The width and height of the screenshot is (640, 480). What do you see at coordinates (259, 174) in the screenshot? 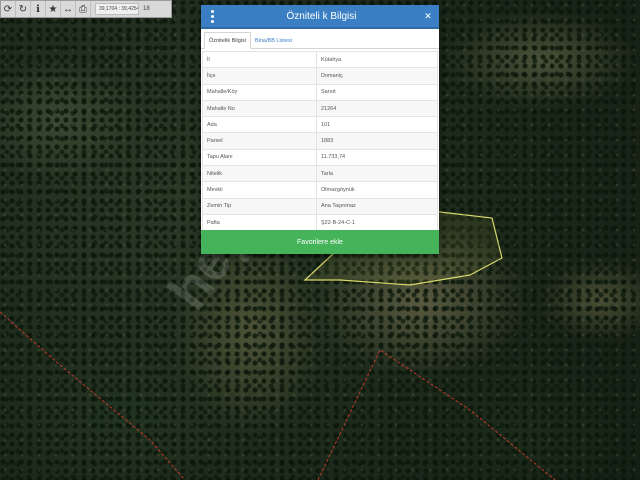
I see `row-key: Nitelik` at bounding box center [259, 174].